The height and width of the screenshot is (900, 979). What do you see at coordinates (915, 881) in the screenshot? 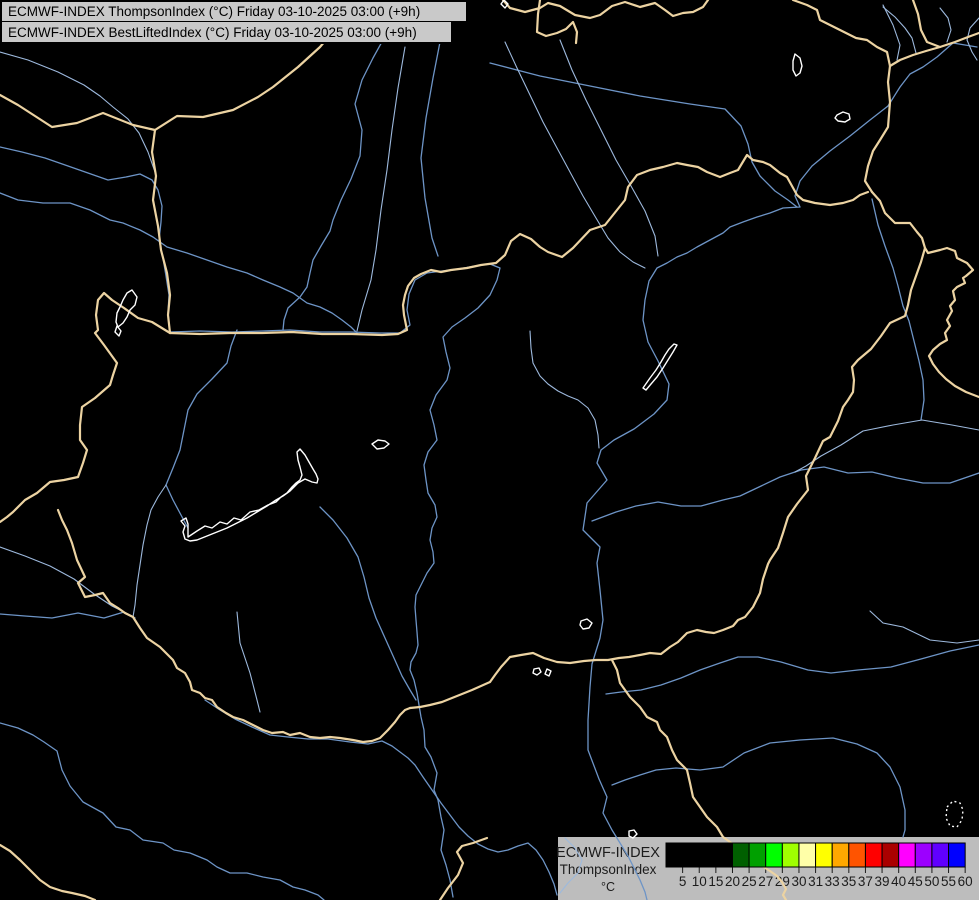
I see `legend-tick-value: 45` at bounding box center [915, 881].